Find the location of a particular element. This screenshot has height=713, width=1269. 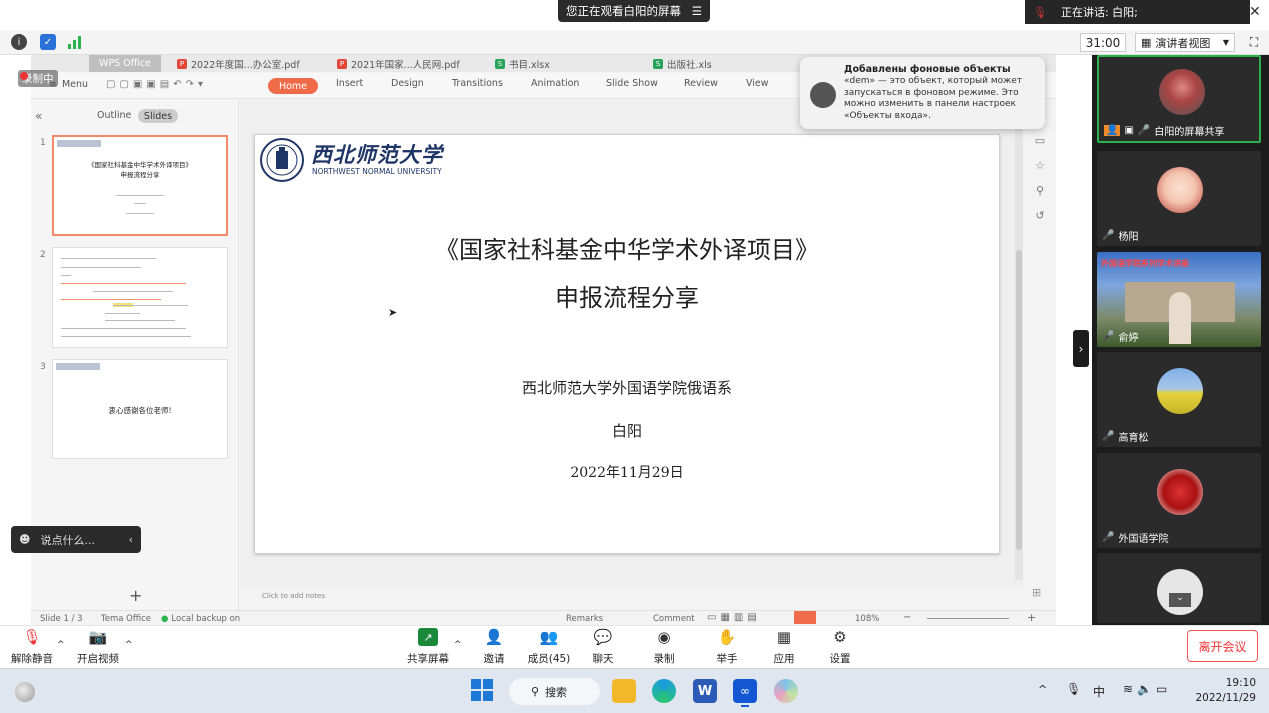

muted-mic-icon: 🎤 is located at coordinates (1108, 537).